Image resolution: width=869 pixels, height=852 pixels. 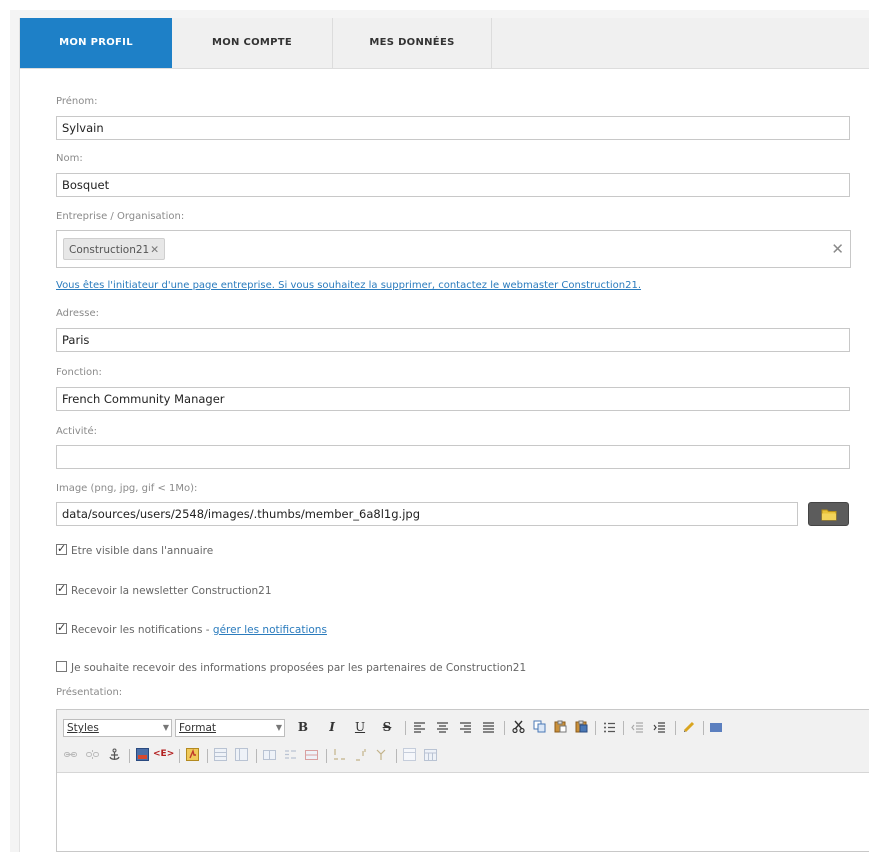 I want to click on tag-remove-icon: ✕, so click(x=154, y=250).